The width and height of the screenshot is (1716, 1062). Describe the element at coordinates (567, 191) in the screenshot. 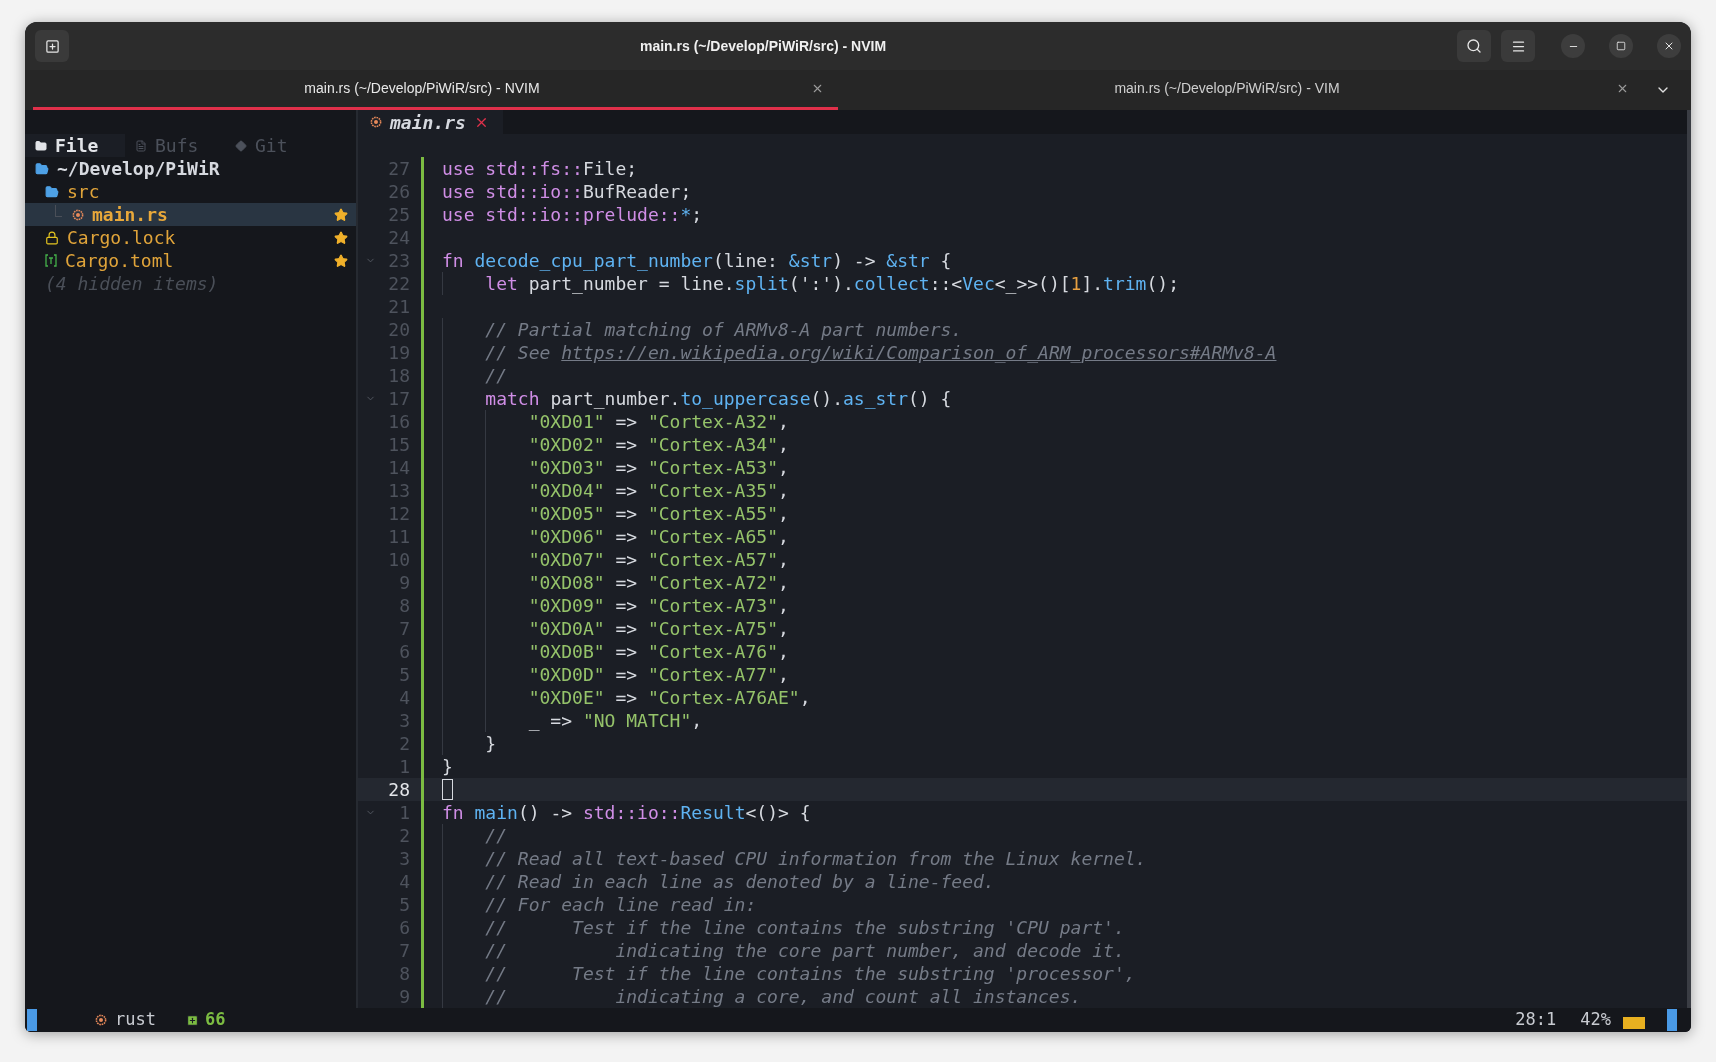

I see `code-line: use std::io::BufReader;` at that location.